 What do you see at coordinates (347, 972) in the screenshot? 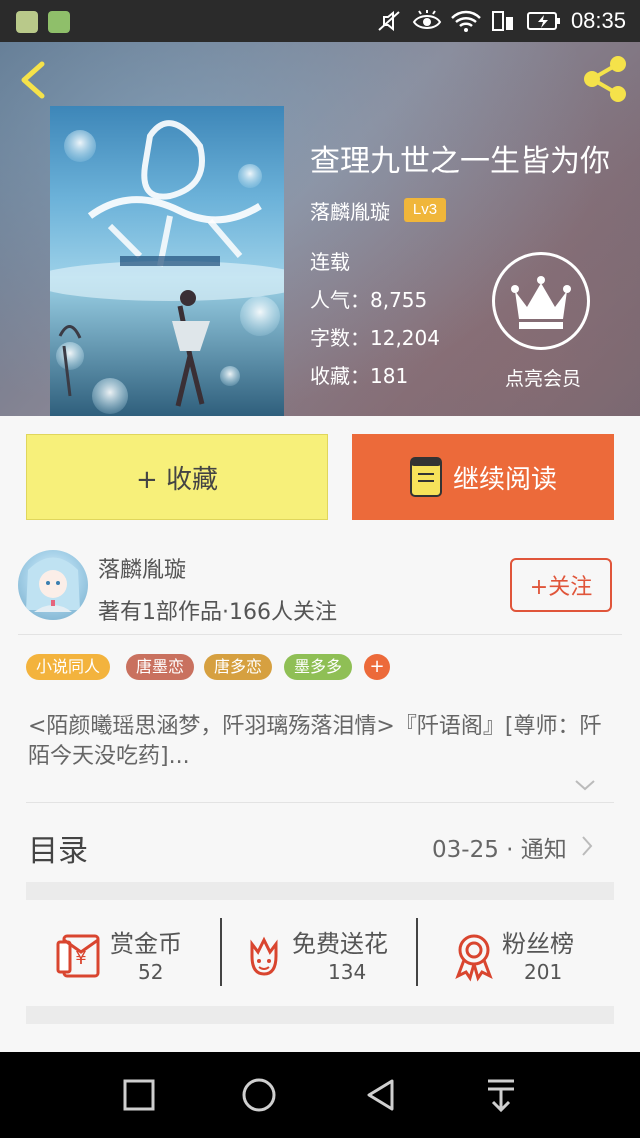
I see `free-flower-count: 134` at bounding box center [347, 972].